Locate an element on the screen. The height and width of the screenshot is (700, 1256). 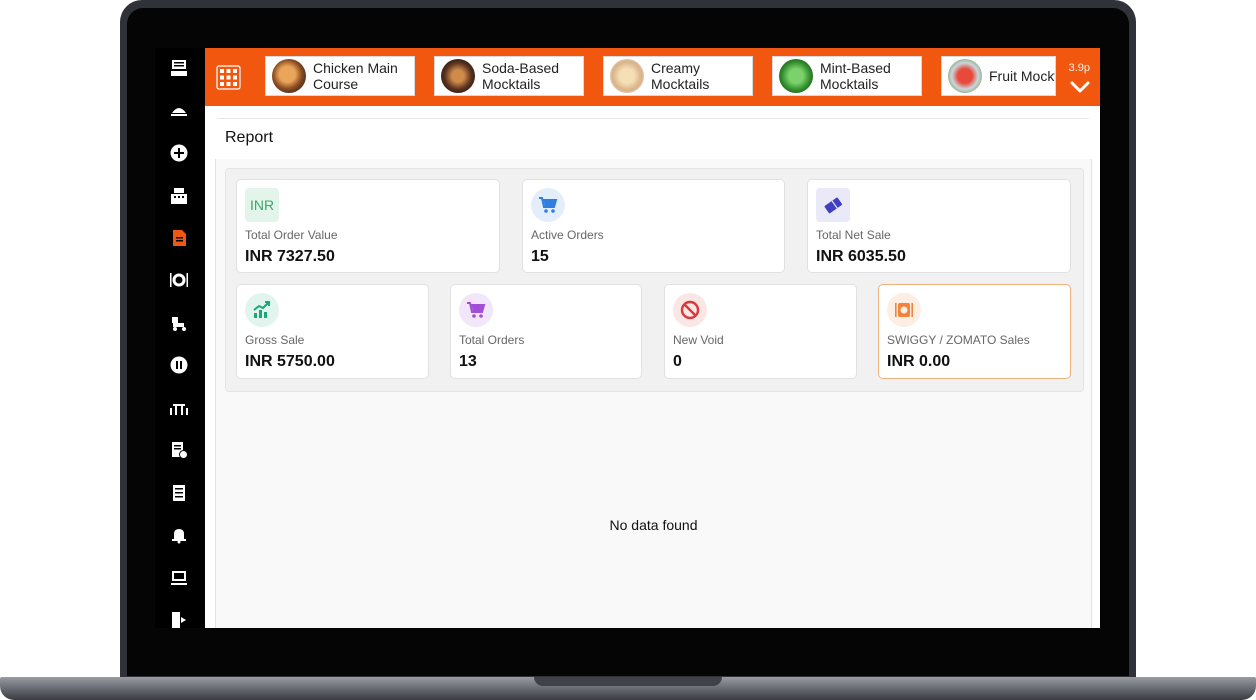
stat-value: INR 7327.50 is located at coordinates (290, 256).